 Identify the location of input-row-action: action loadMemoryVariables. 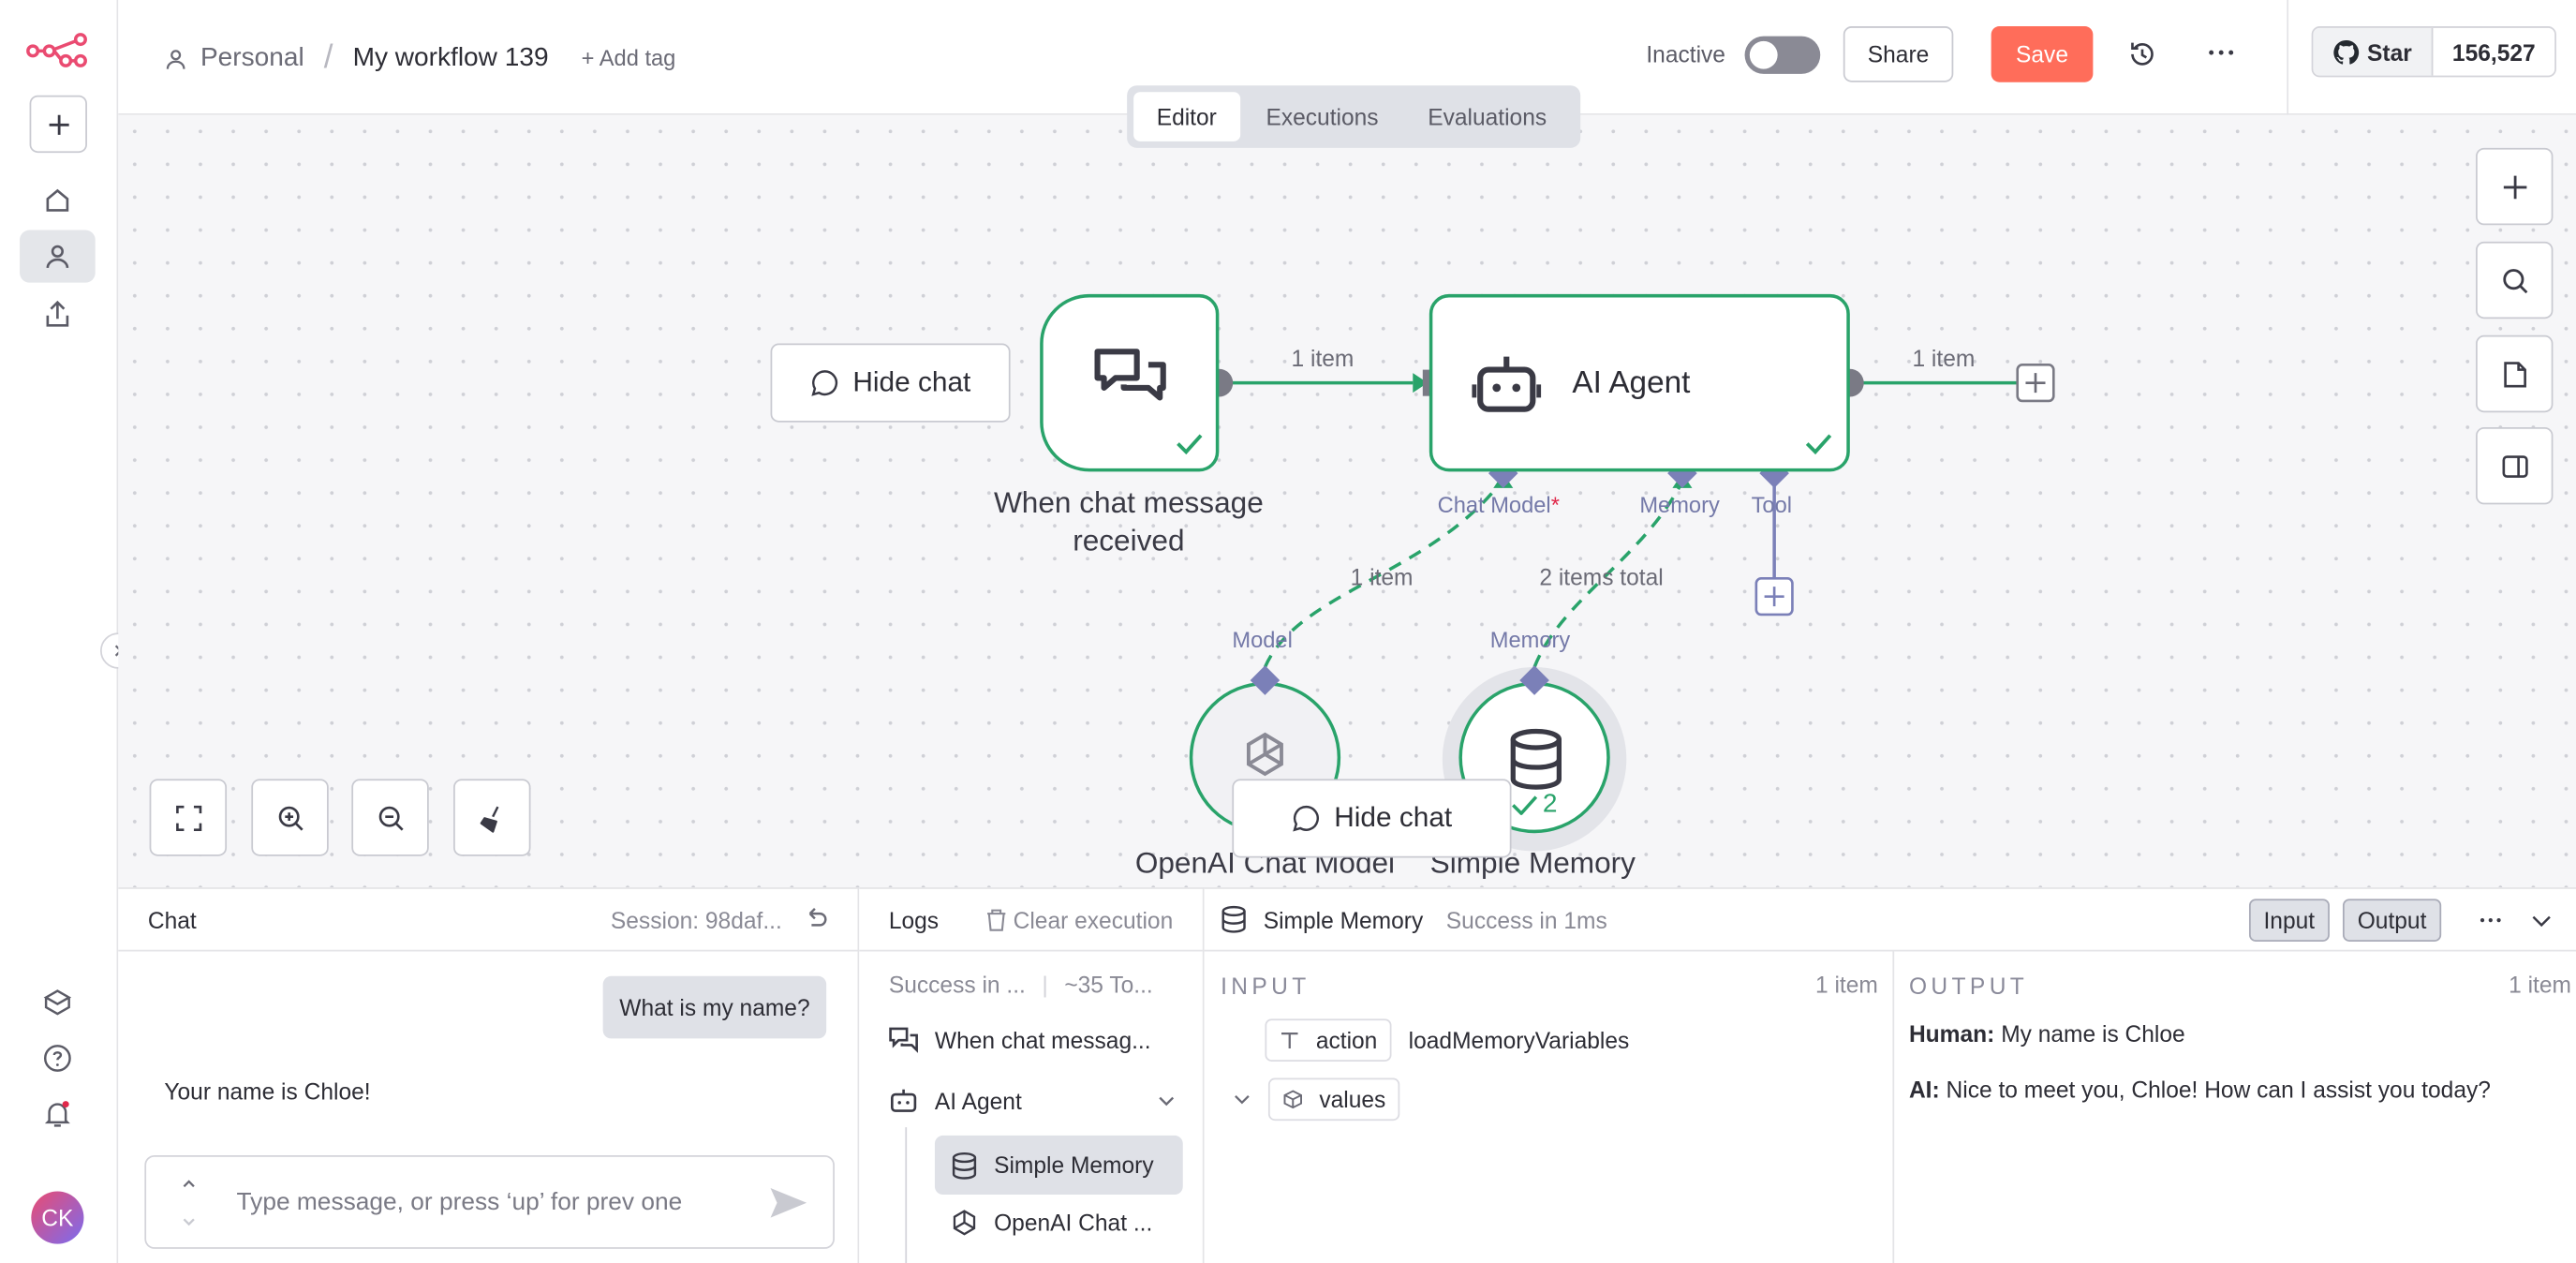
(1447, 1040).